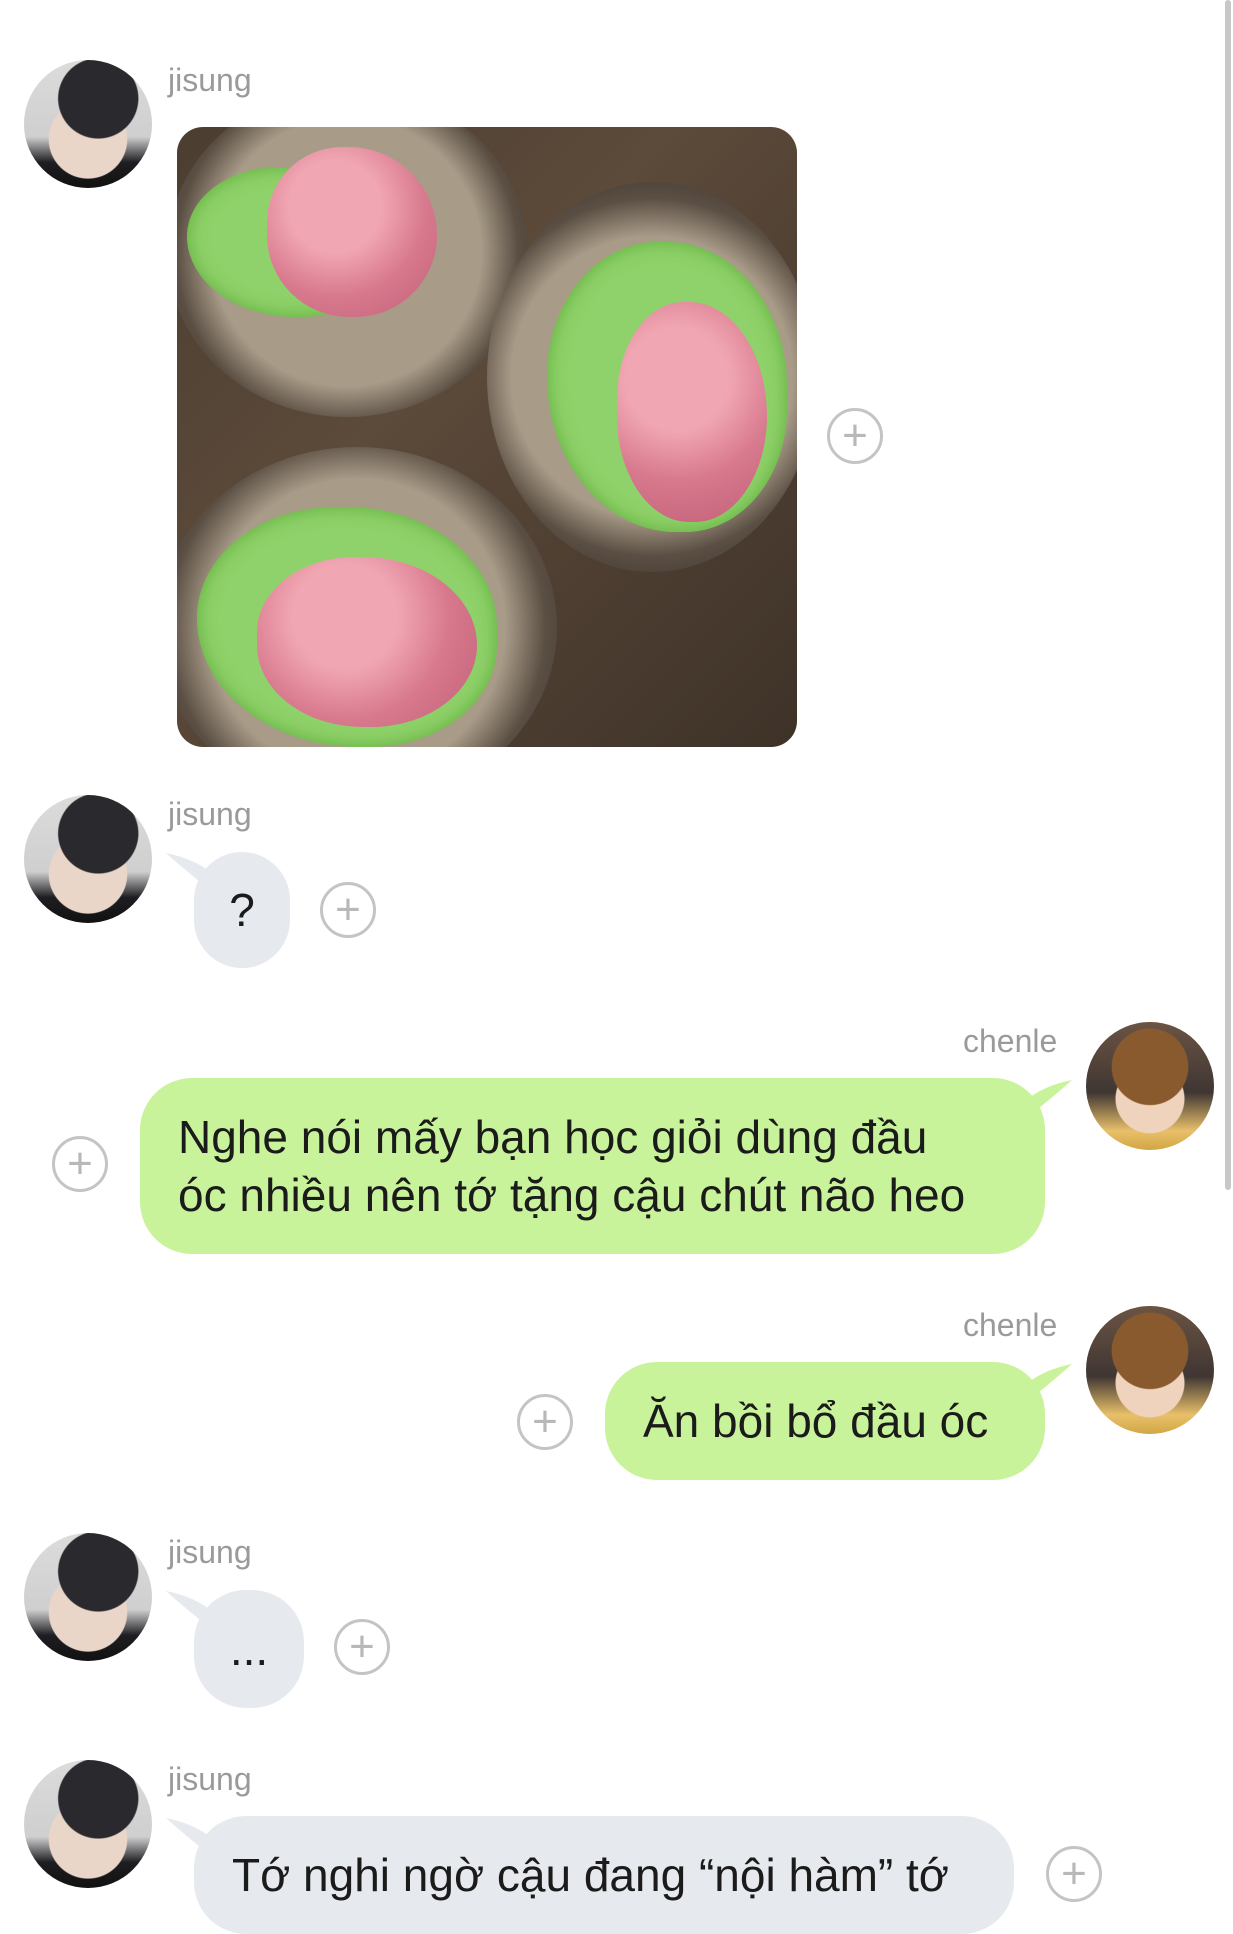 The height and width of the screenshot is (1934, 1233). What do you see at coordinates (553, 1137) in the screenshot?
I see `message-text-line: Nghe nói mấy bạn học giỏi dùng đầu` at bounding box center [553, 1137].